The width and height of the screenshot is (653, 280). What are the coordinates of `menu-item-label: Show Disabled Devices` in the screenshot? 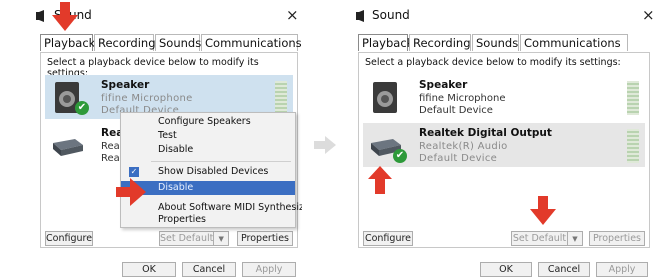 It's located at (213, 171).